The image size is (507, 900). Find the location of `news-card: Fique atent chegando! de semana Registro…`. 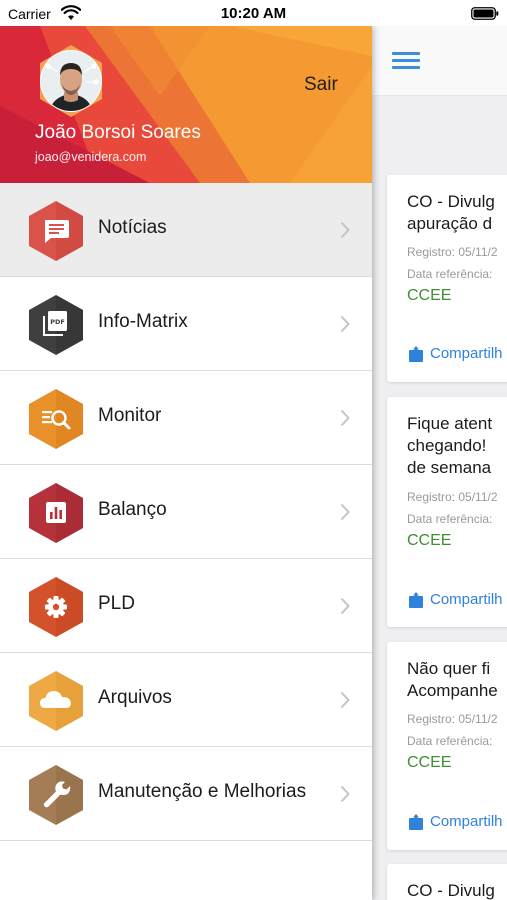

news-card: Fique atent chegando! de semana Registro… is located at coordinates (447, 512).